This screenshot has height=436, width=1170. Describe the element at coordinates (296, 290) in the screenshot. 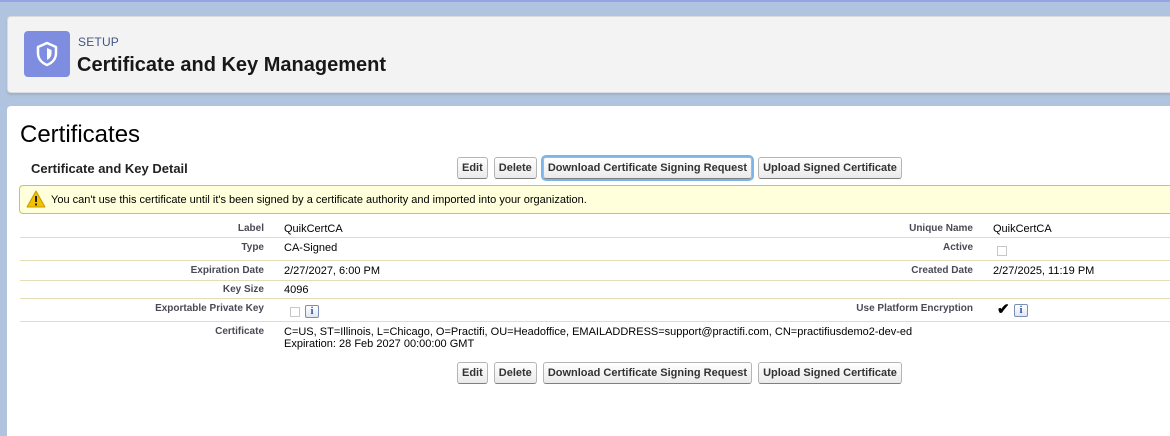

I see `key-size-value: 4096` at that location.